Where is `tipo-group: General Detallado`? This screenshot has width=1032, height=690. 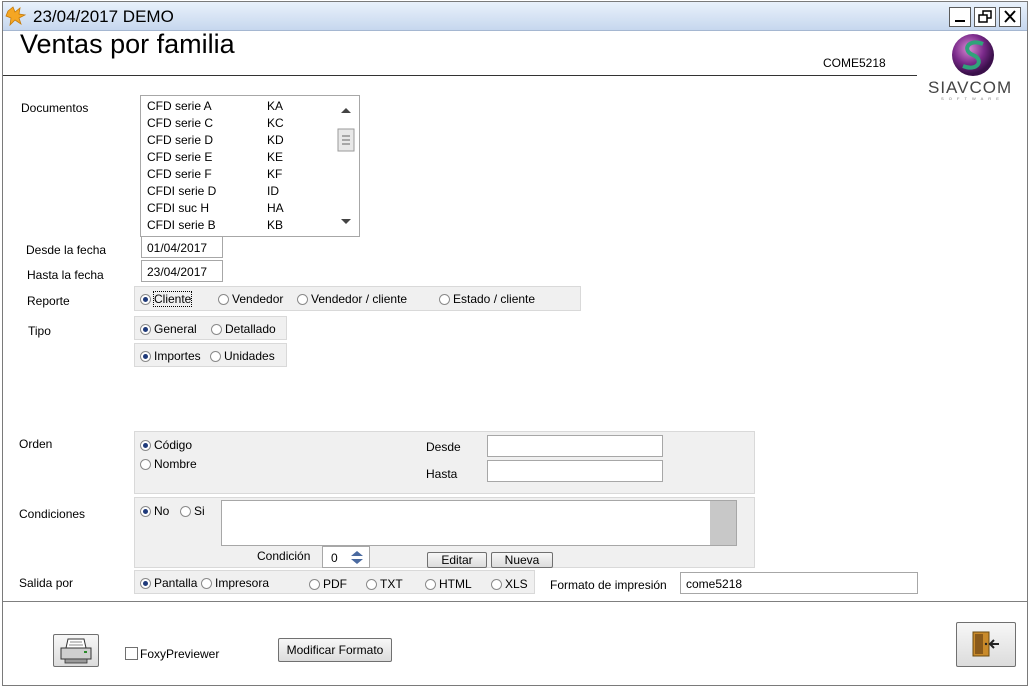 tipo-group: General Detallado is located at coordinates (210, 328).